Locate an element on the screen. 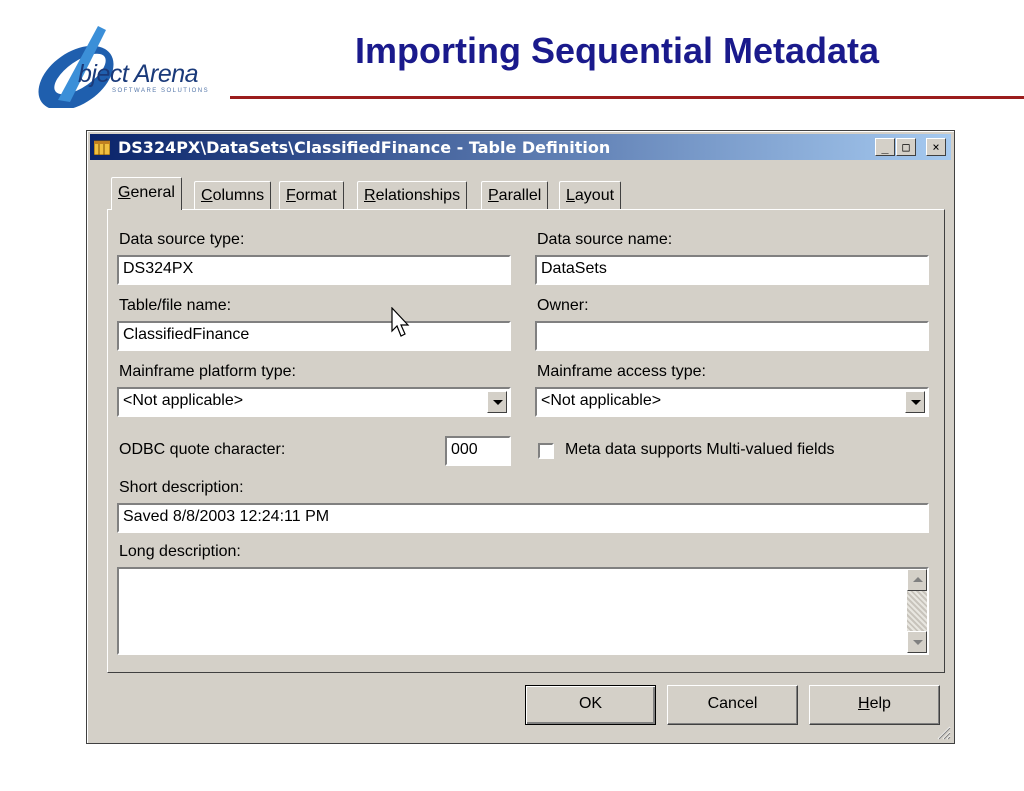  logo-text: bject Arena is located at coordinates (138, 74).